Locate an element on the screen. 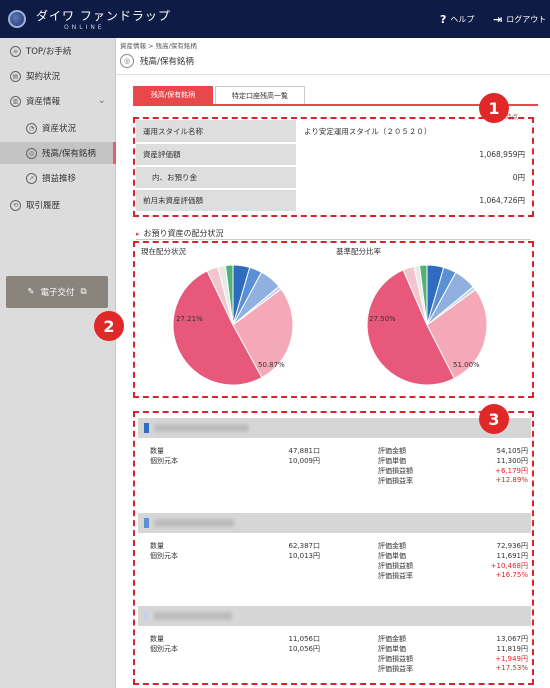 This screenshot has width=550, height=688. brand-name: ダイワ ファンドラップ is located at coordinates (103, 16).